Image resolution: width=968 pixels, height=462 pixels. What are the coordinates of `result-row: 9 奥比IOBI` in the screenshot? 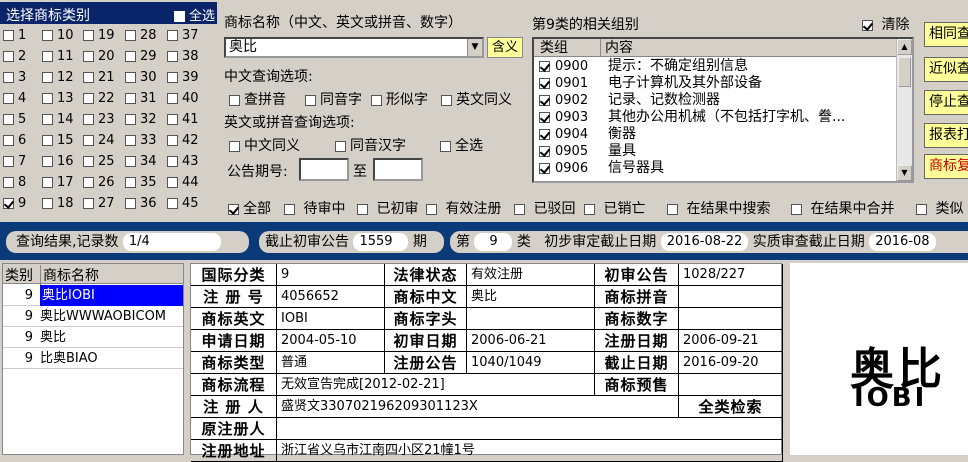 It's located at (93, 295).